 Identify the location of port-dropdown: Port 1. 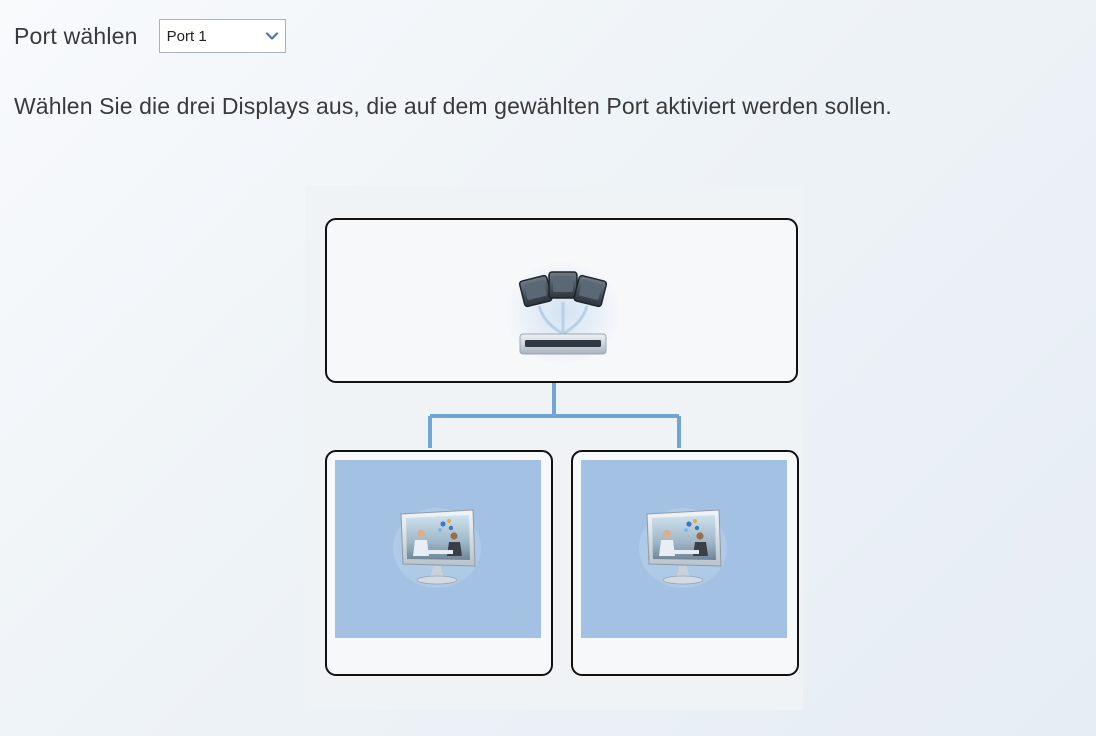
(222, 36).